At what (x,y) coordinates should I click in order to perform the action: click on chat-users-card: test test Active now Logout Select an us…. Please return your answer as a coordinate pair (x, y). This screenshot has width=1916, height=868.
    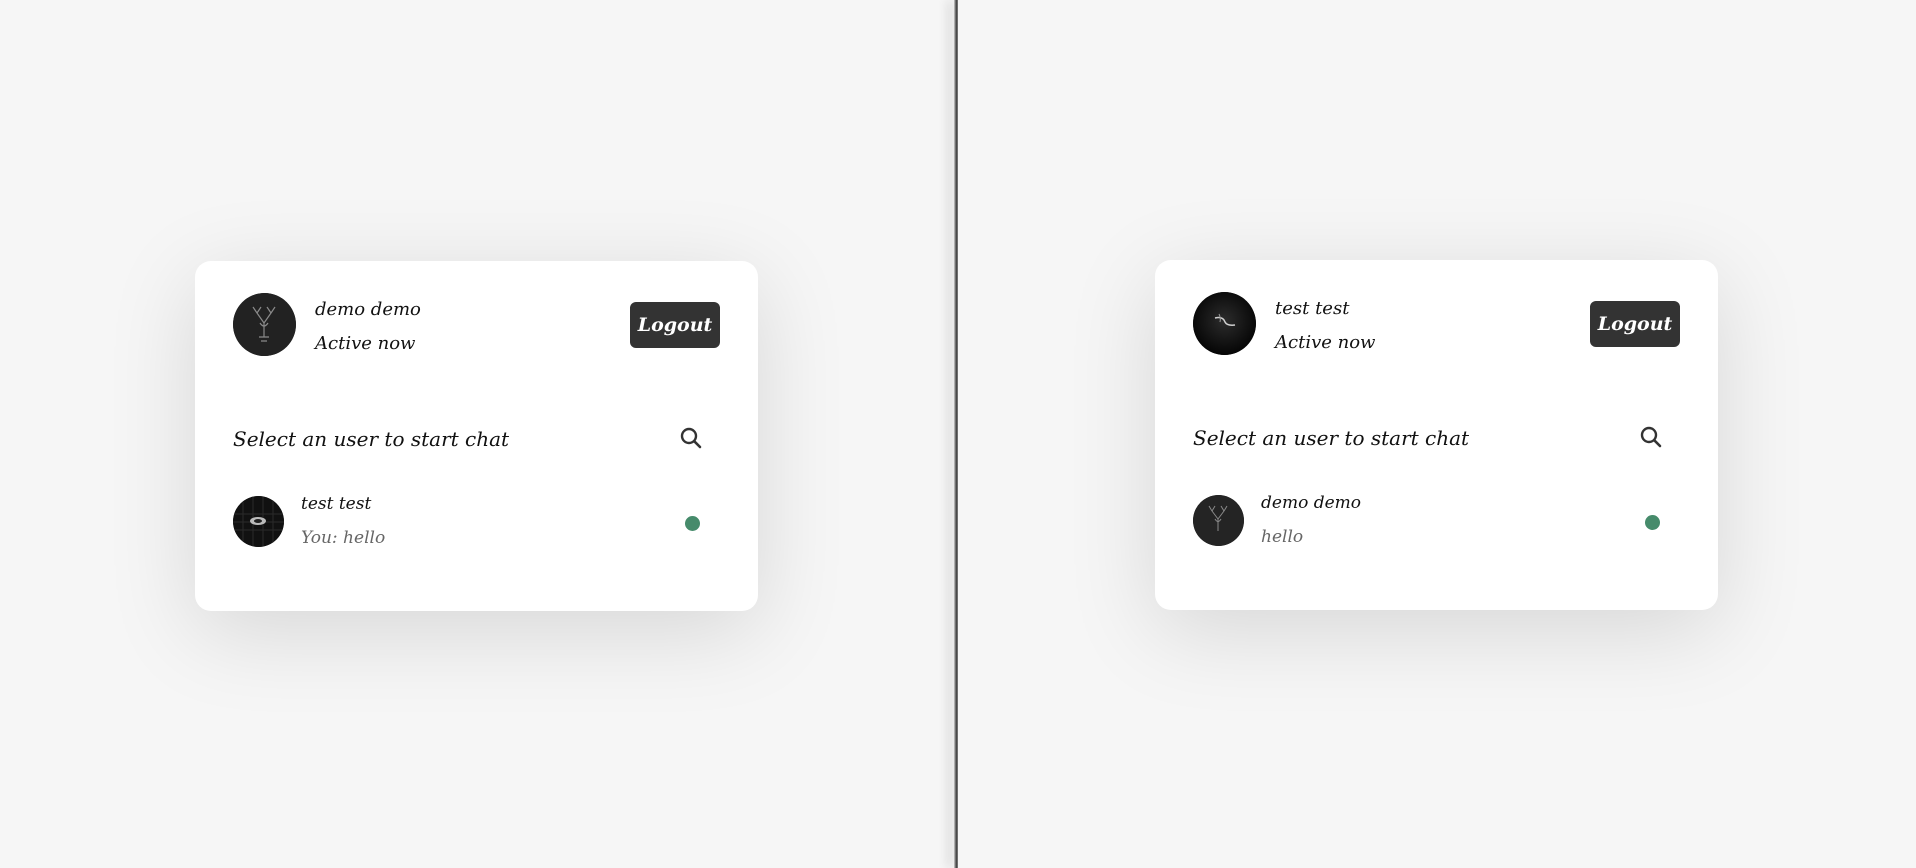
    Looking at the image, I should click on (1436, 435).